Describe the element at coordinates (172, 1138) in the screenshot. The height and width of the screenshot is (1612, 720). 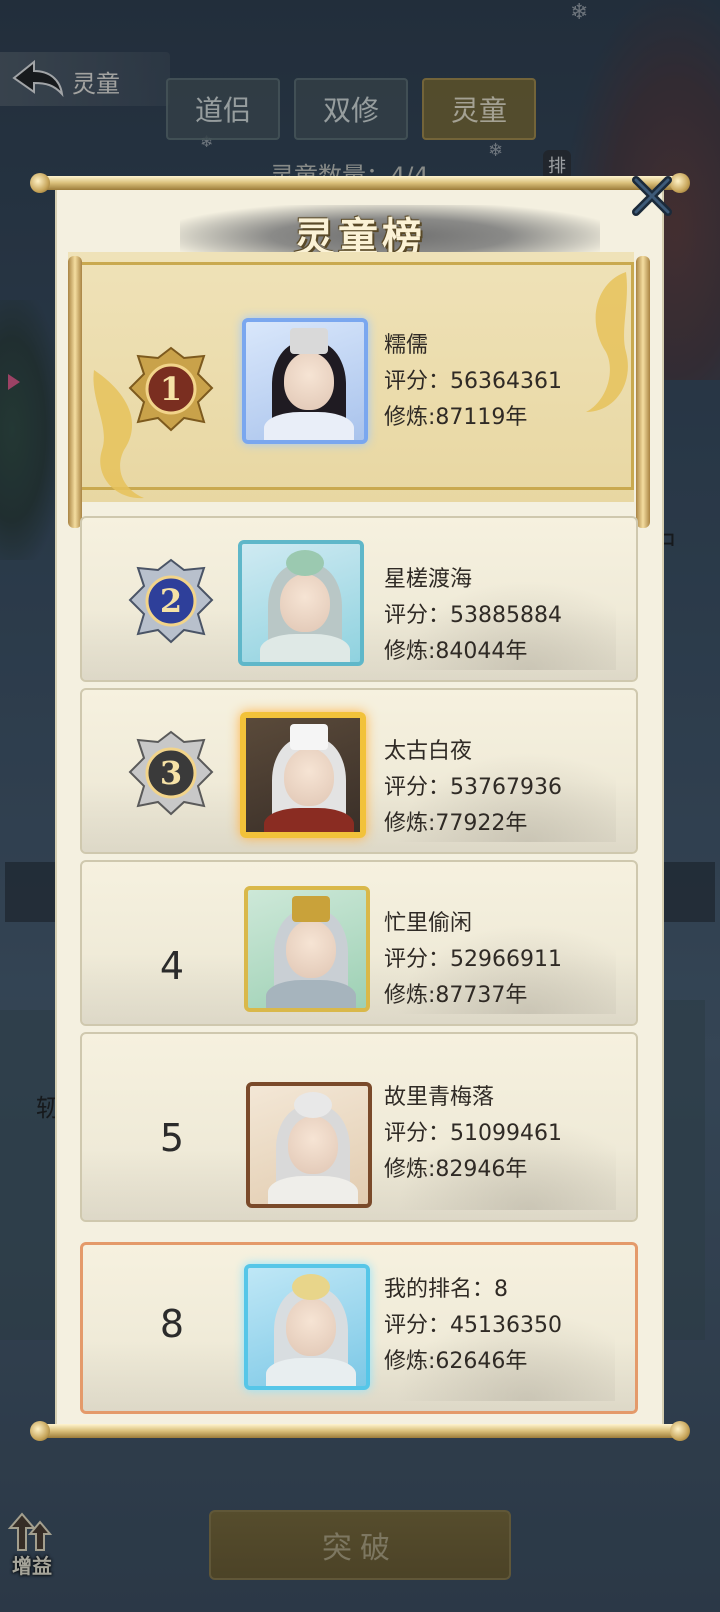
I see `rank-number: 5` at that location.